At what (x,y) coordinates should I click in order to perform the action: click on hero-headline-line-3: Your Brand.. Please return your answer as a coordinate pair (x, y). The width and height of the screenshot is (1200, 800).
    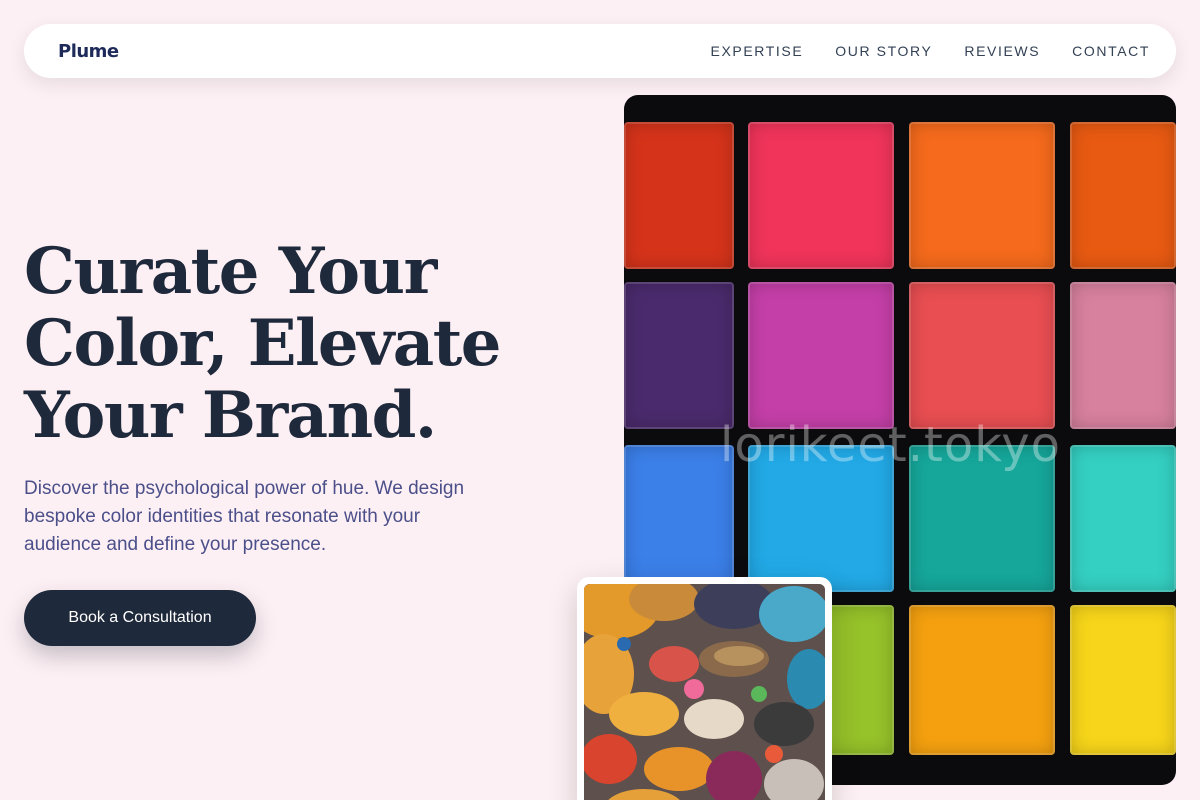
    Looking at the image, I should click on (230, 415).